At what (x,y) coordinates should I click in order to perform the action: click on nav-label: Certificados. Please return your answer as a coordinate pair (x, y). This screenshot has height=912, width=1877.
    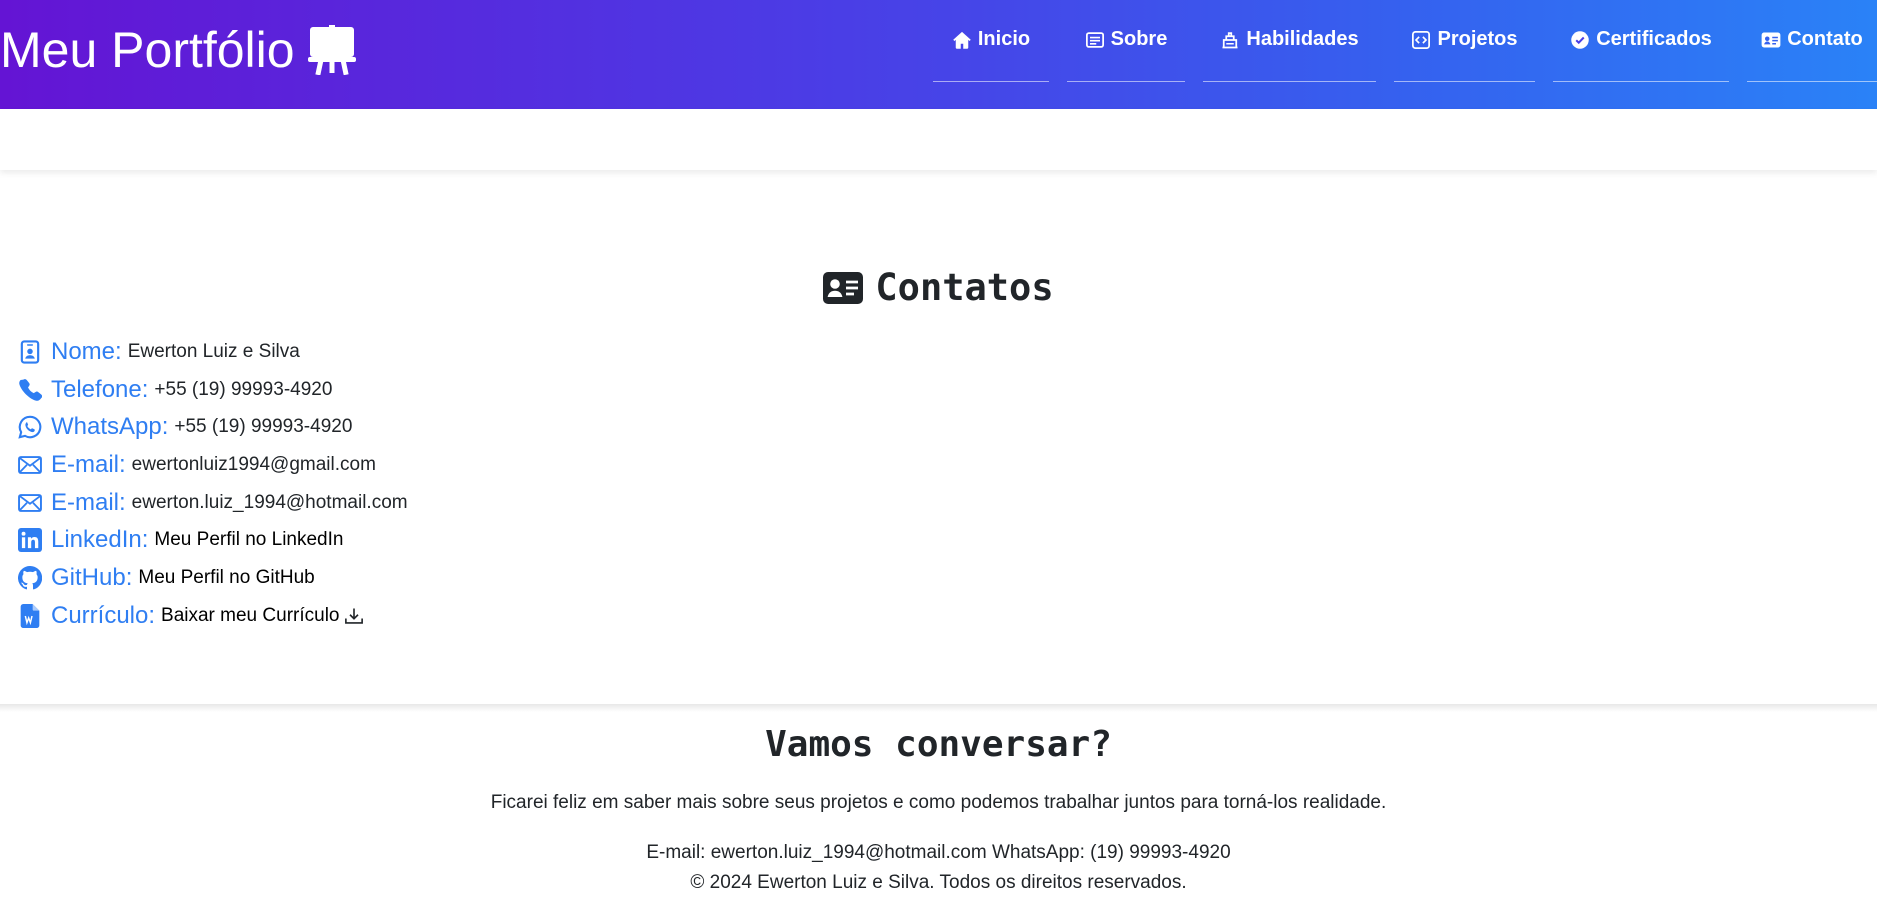
    Looking at the image, I should click on (1654, 39).